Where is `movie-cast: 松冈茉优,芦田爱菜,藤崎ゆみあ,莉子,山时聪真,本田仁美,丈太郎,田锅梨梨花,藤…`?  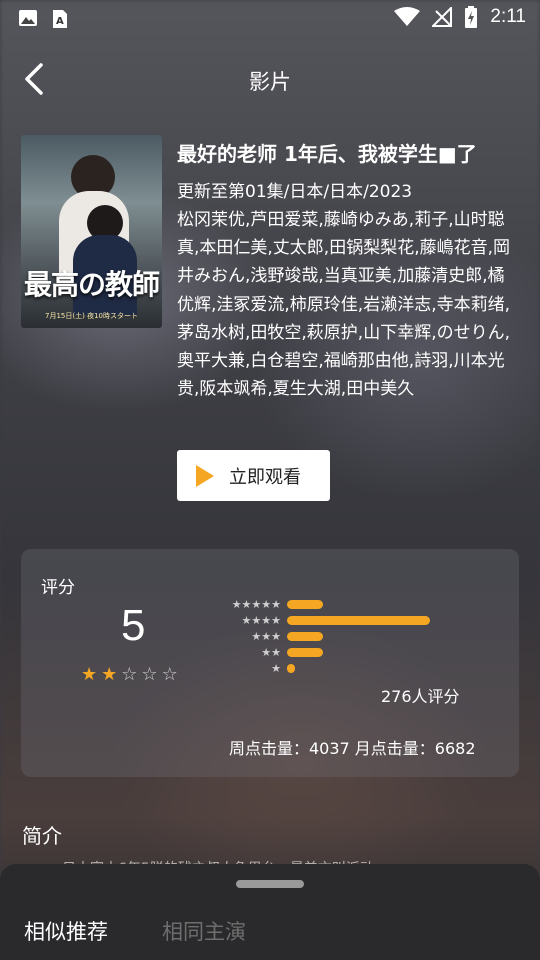
movie-cast: 松冈茉优,芦田爱菜,藤崎ゆみあ,莉子,山时聪真,本田仁美,丈太郎,田锅梨梨花,藤… is located at coordinates (344, 305).